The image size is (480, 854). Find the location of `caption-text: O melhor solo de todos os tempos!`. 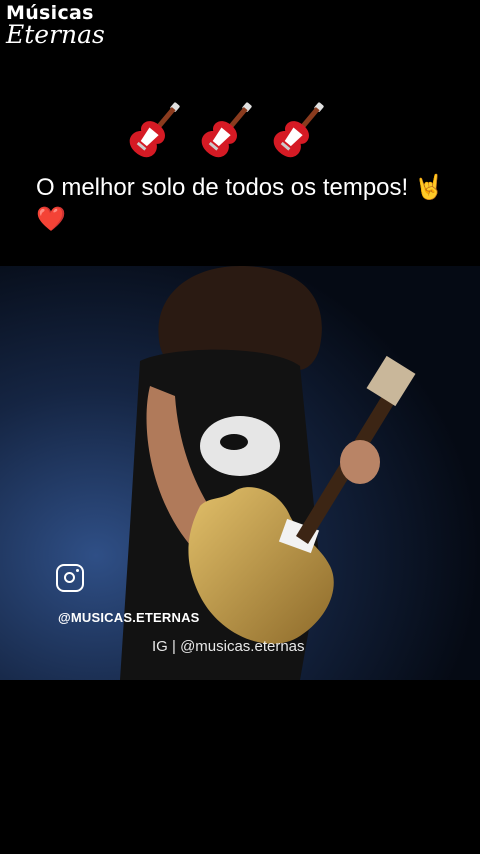

caption-text: O melhor solo de todos os tempos! is located at coordinates (222, 187).